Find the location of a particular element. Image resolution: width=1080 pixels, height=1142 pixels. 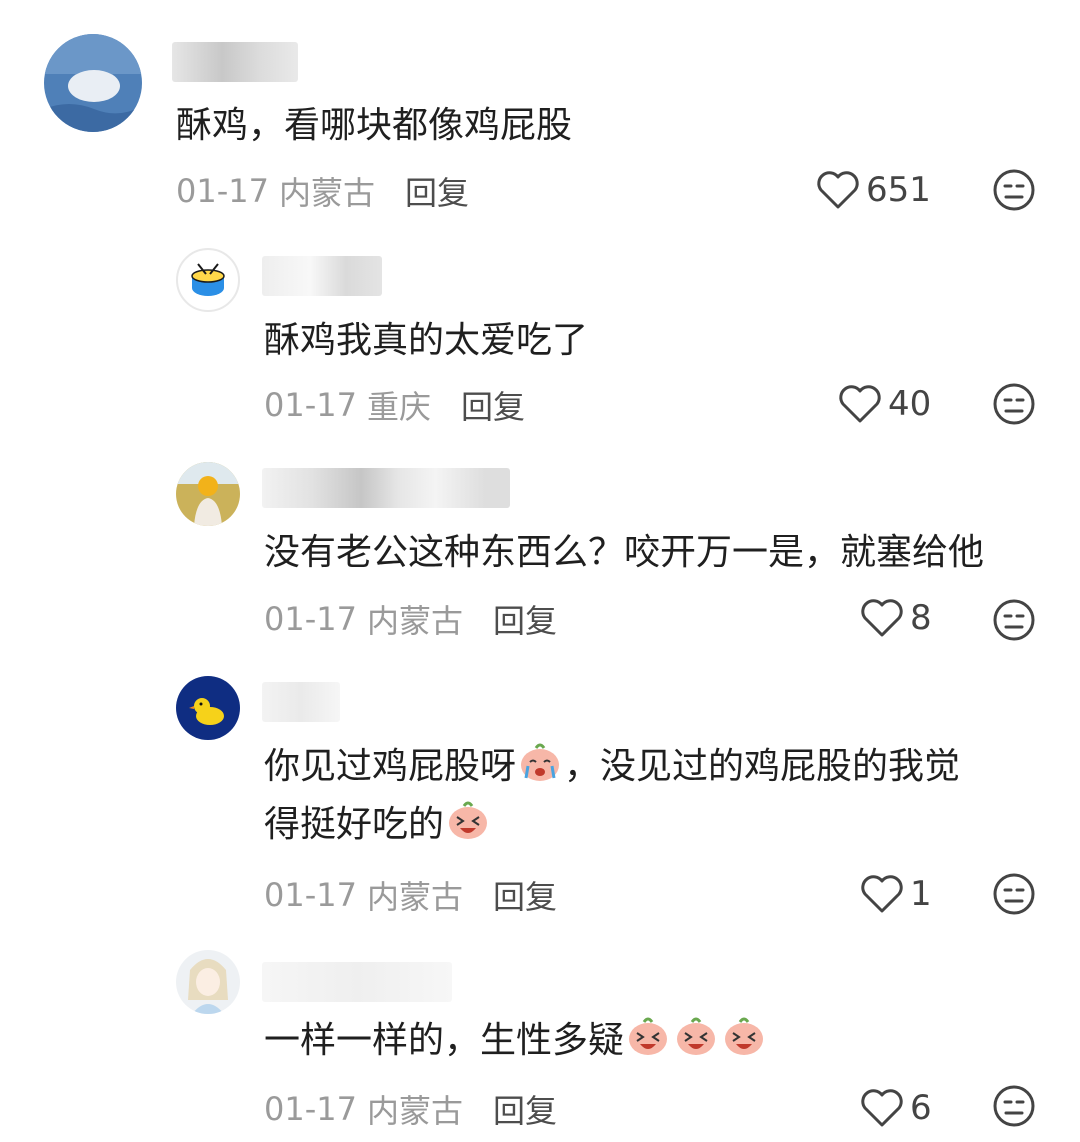

like-button: 1 is located at coordinates (896, 894).